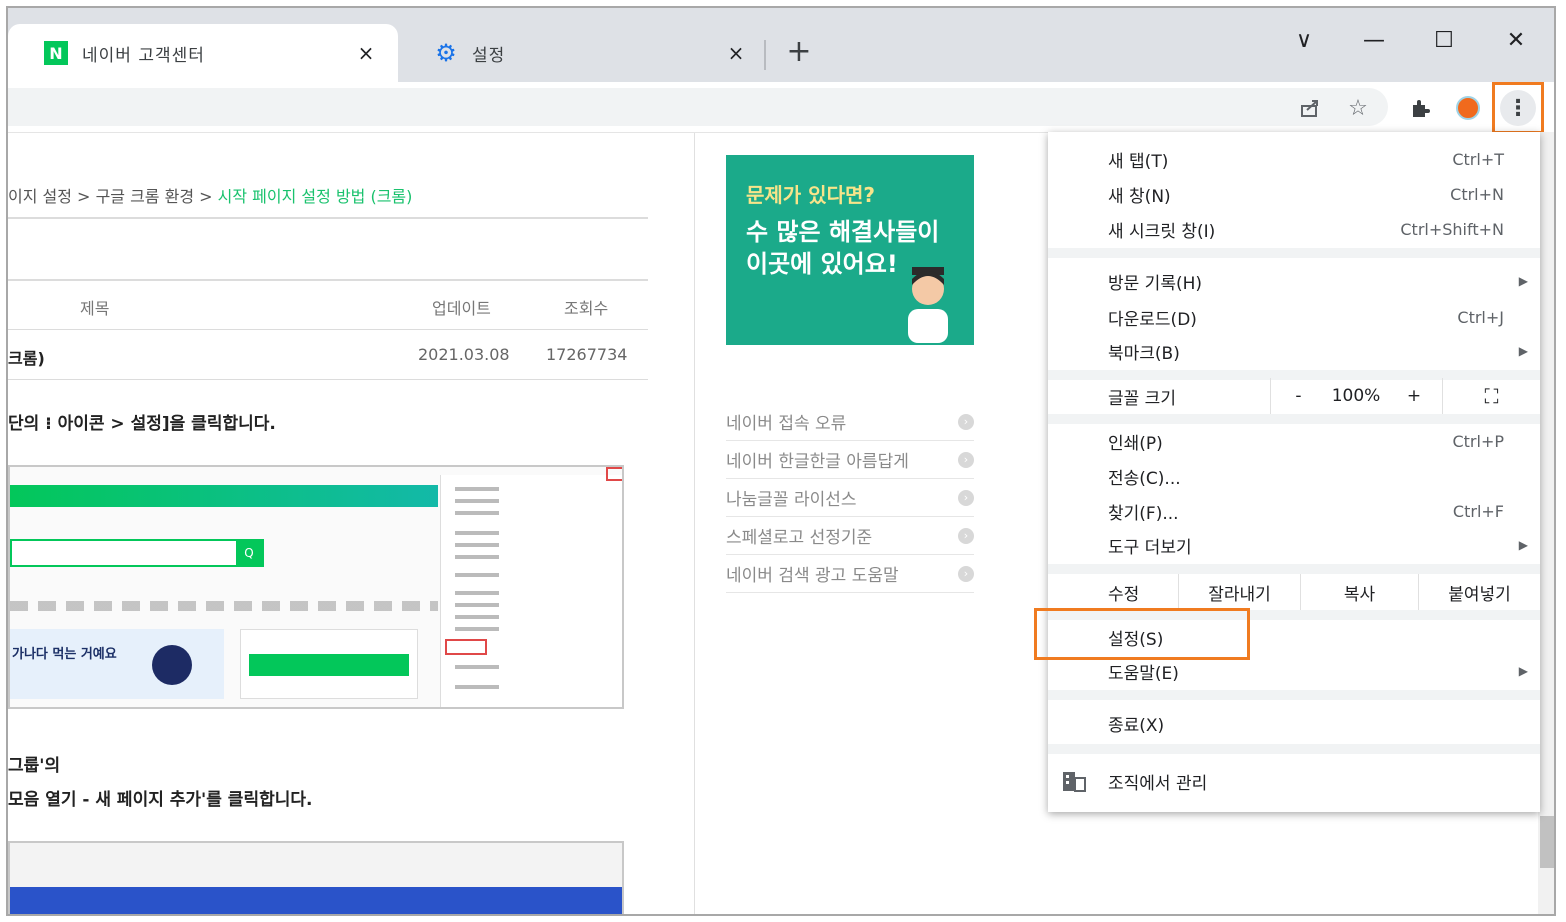  Describe the element at coordinates (154, 196) in the screenshot. I see `breadcrumb-item: 구글 크롬 환경 >` at that location.